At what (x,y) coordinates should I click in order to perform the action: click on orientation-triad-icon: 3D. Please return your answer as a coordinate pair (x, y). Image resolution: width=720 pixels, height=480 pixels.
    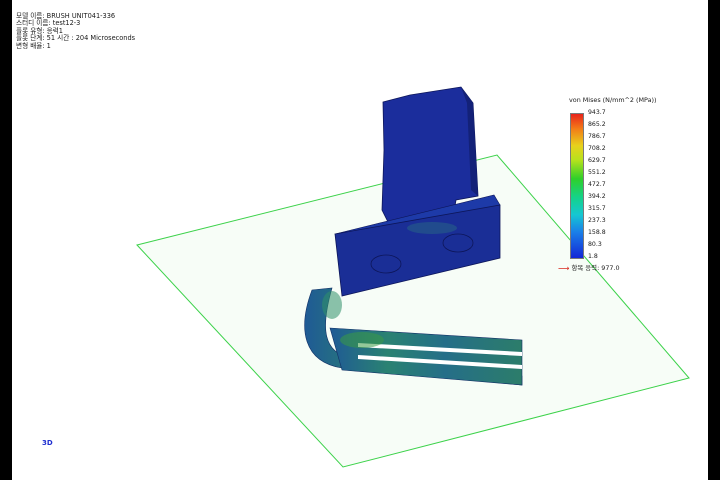
    Looking at the image, I should click on (47, 443).